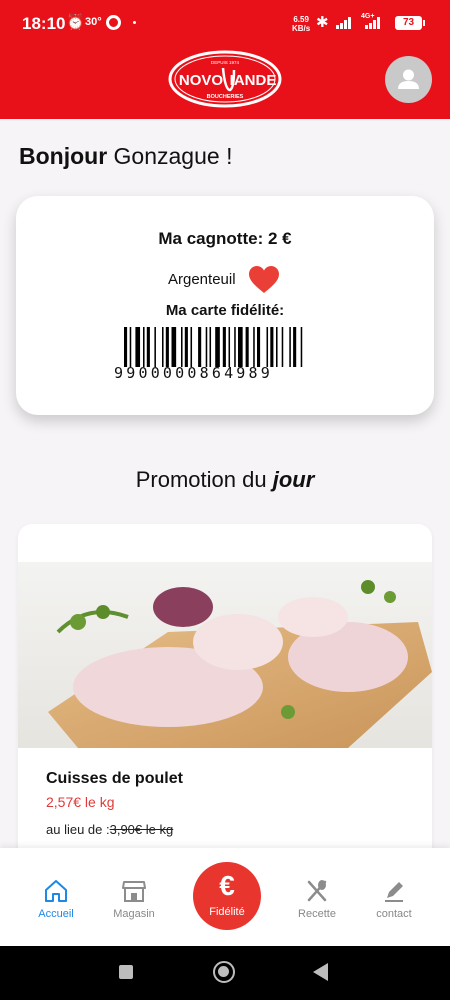 This screenshot has height=1000, width=450. I want to click on bluetooth-icon: ✱, so click(322, 22).